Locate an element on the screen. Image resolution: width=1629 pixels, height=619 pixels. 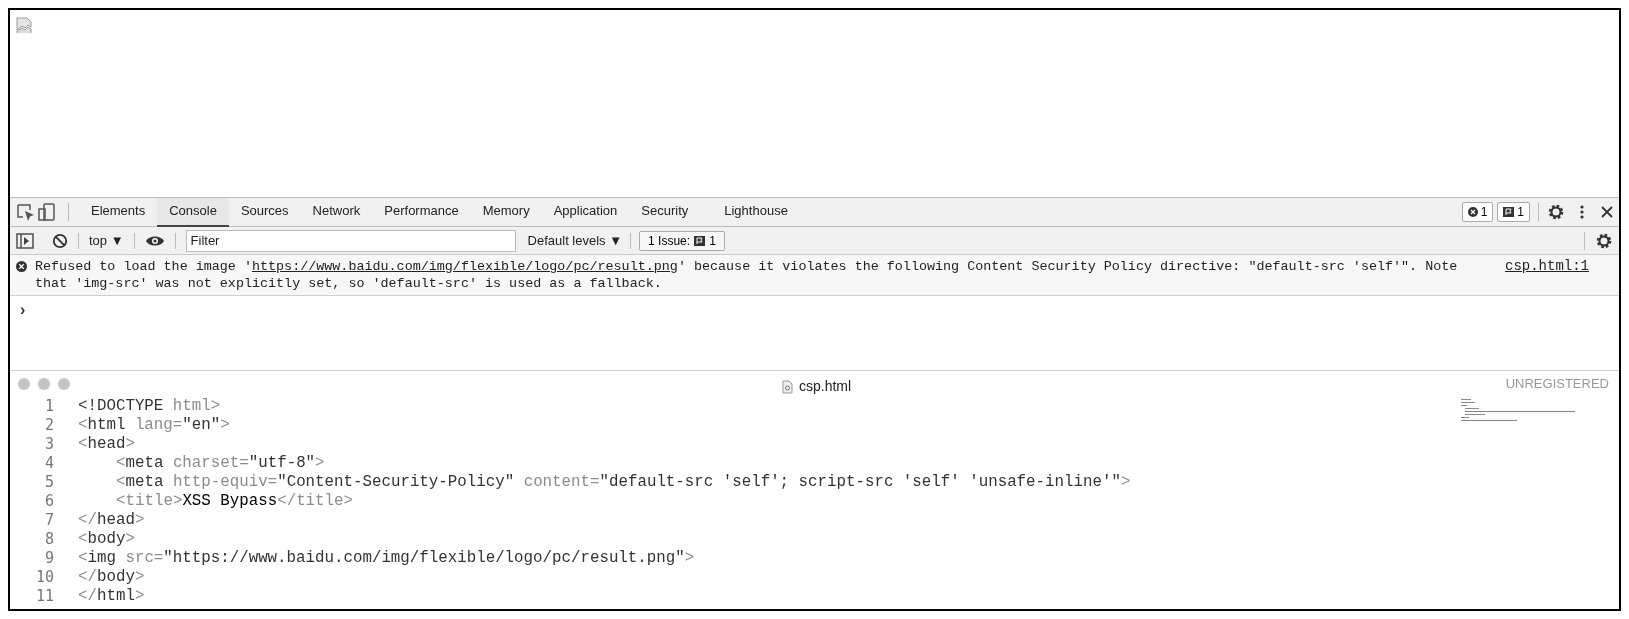
device-icon is located at coordinates (47, 212).